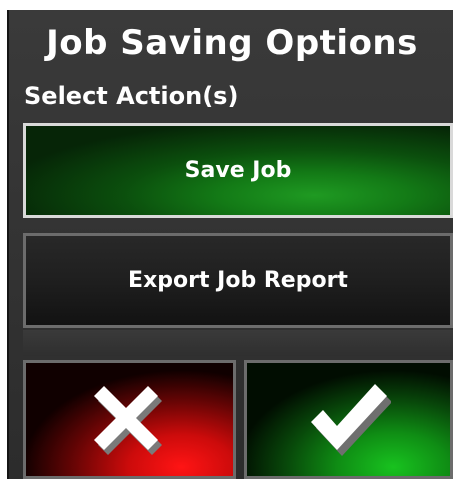  I want to click on export-job-report-label: Export Job Report, so click(238, 280).